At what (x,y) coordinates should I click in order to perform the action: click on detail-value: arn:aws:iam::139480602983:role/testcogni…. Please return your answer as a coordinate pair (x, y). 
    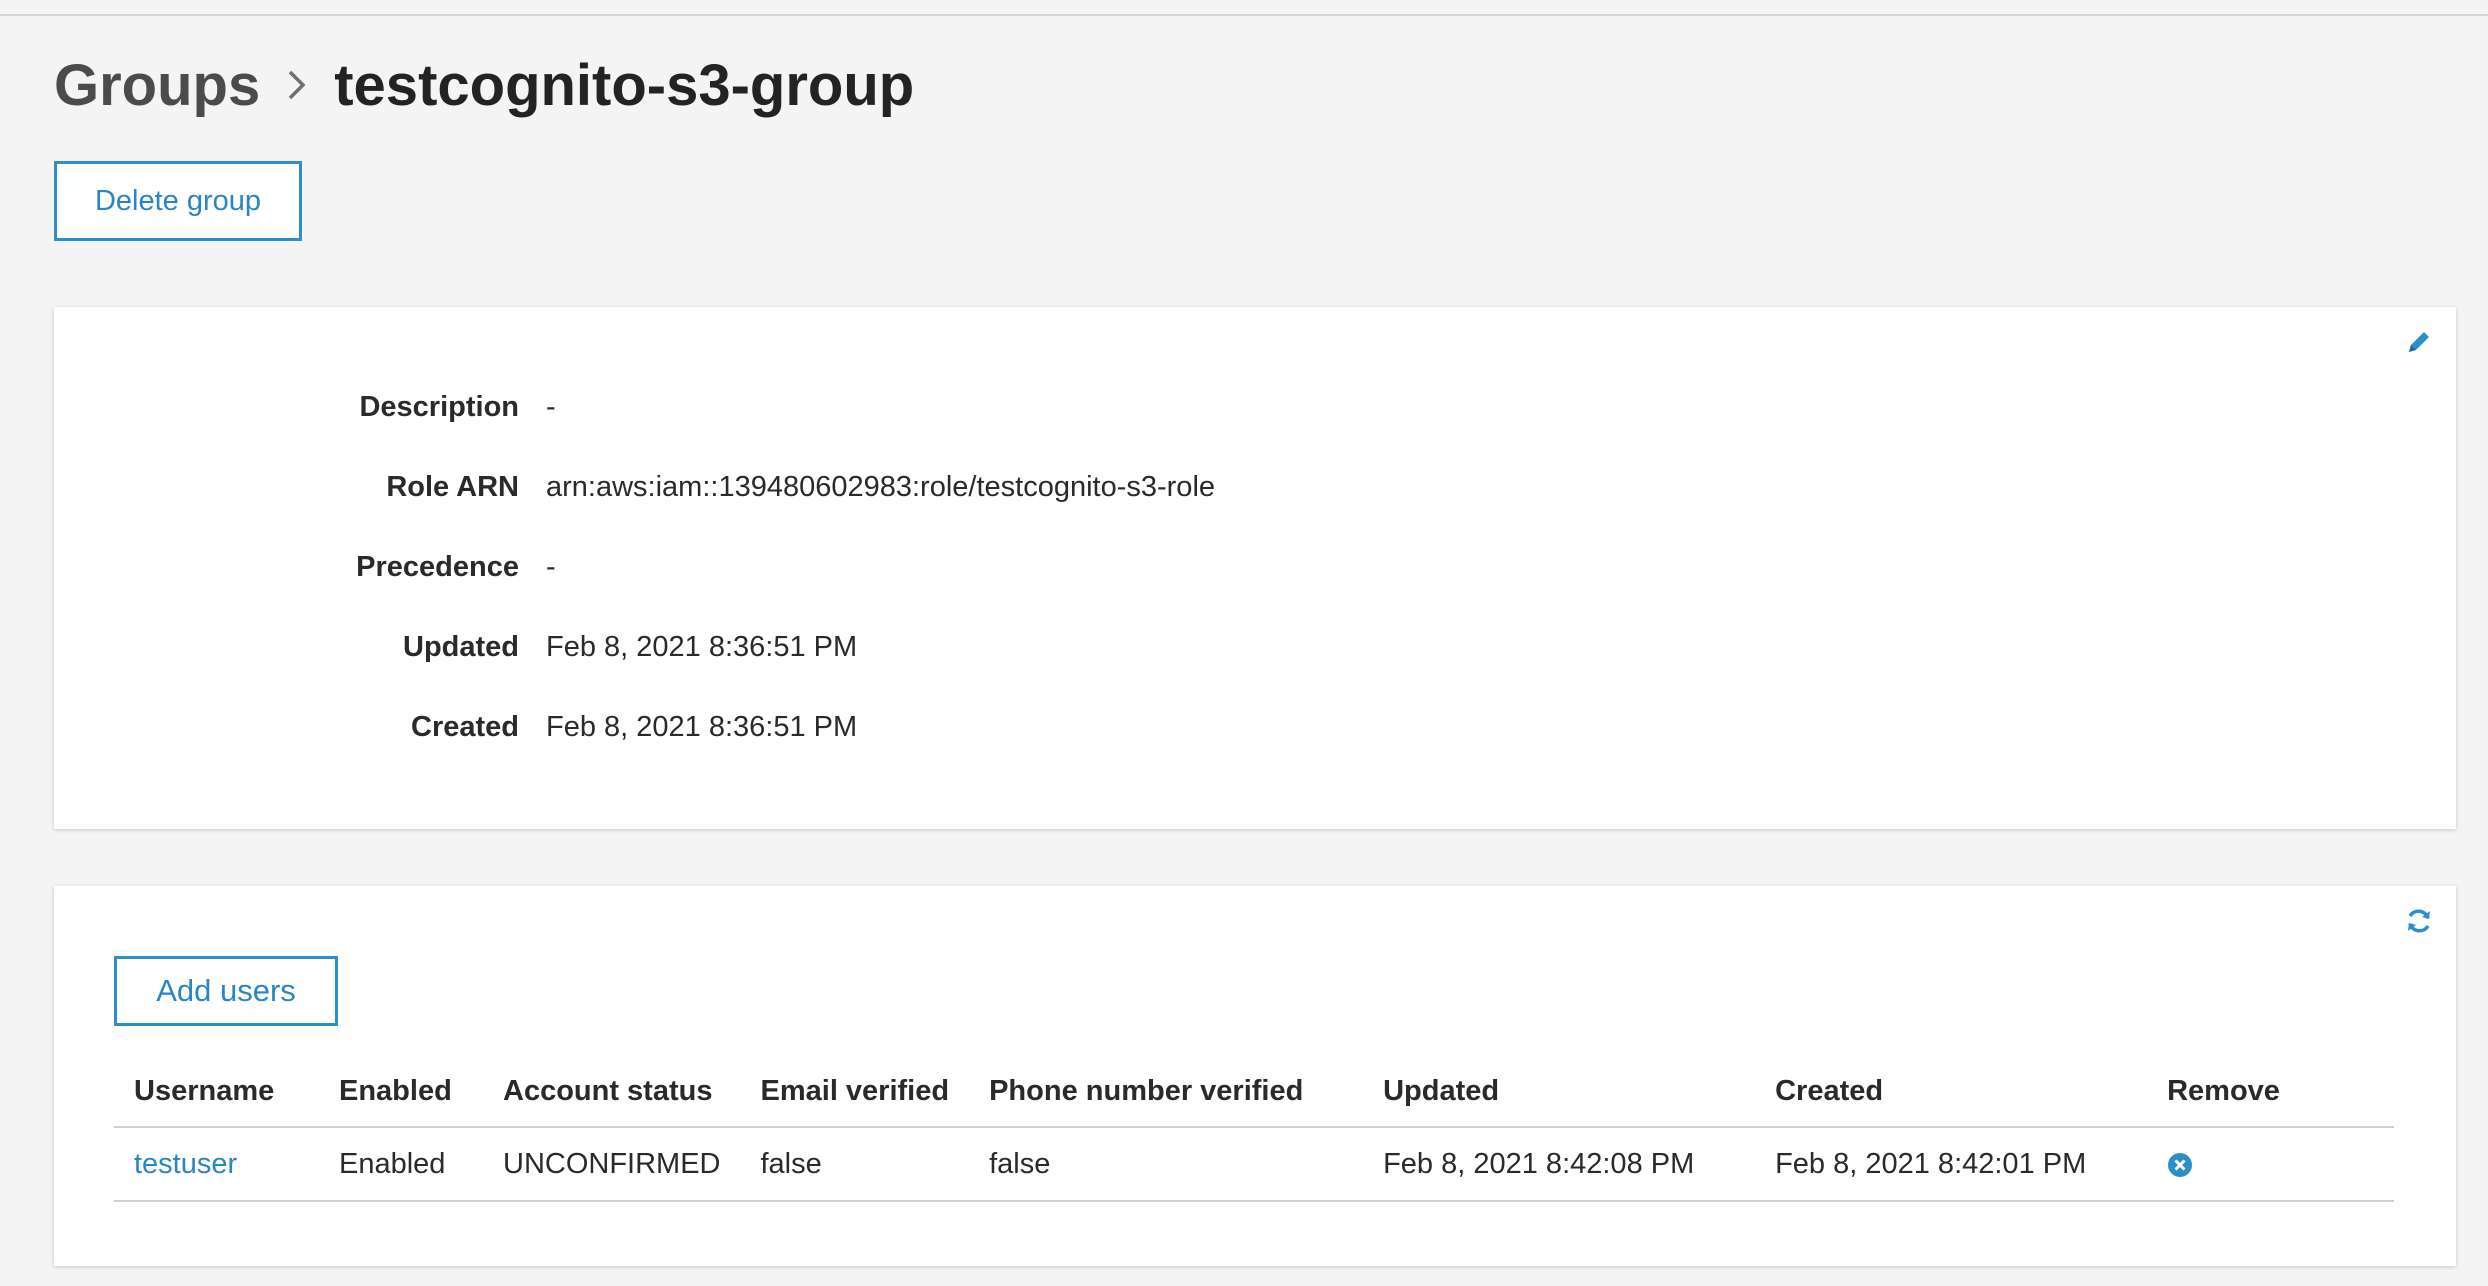
    Looking at the image, I should click on (881, 486).